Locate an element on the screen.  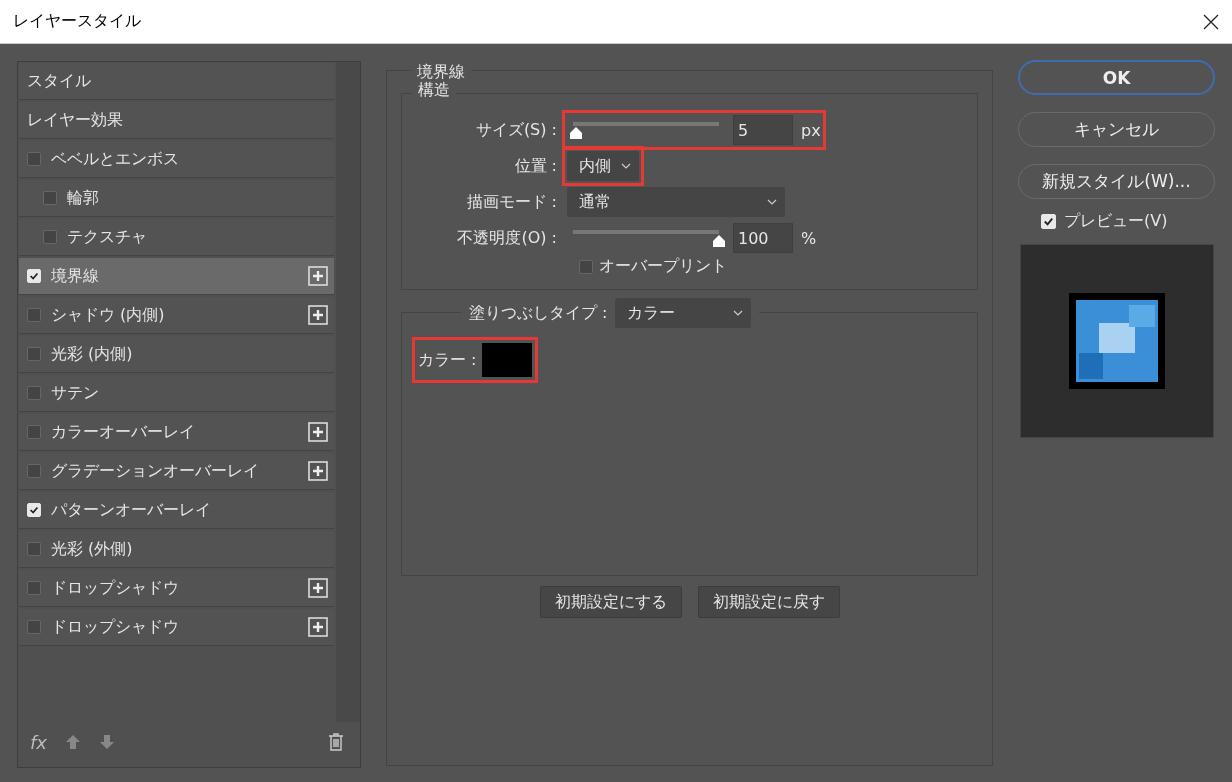
field-label: 位置 : is located at coordinates (535, 166).